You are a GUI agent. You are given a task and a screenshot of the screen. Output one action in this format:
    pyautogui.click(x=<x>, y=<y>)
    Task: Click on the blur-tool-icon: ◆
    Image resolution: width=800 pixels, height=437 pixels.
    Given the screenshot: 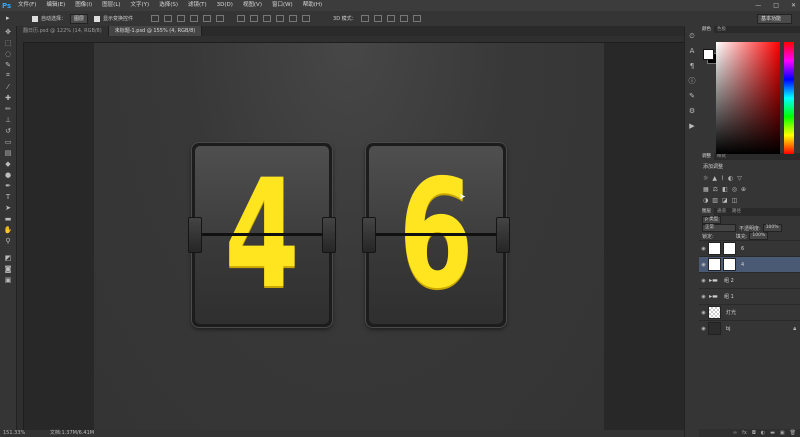 What is the action you would take?
    pyautogui.click(x=8, y=163)
    